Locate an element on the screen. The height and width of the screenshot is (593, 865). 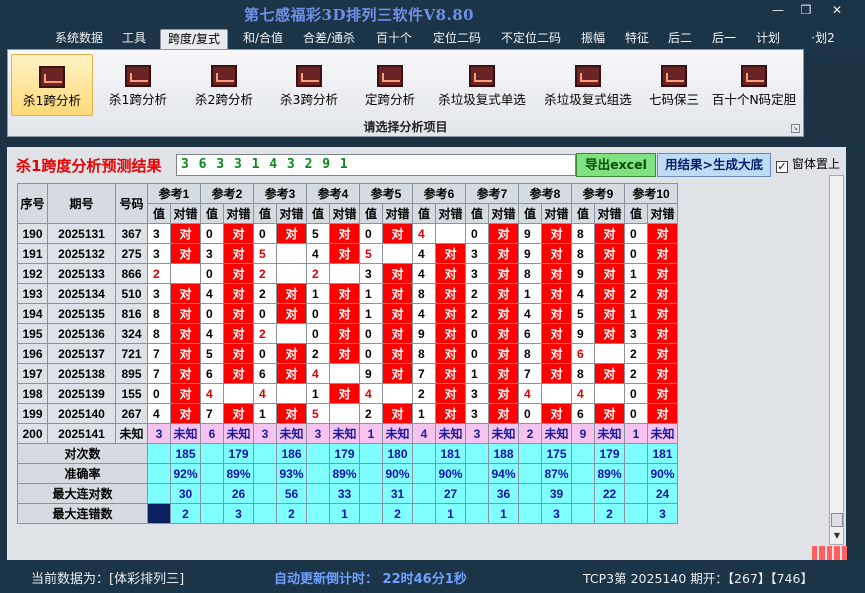
menu-last-one: 后一 is located at coordinates (724, 39).